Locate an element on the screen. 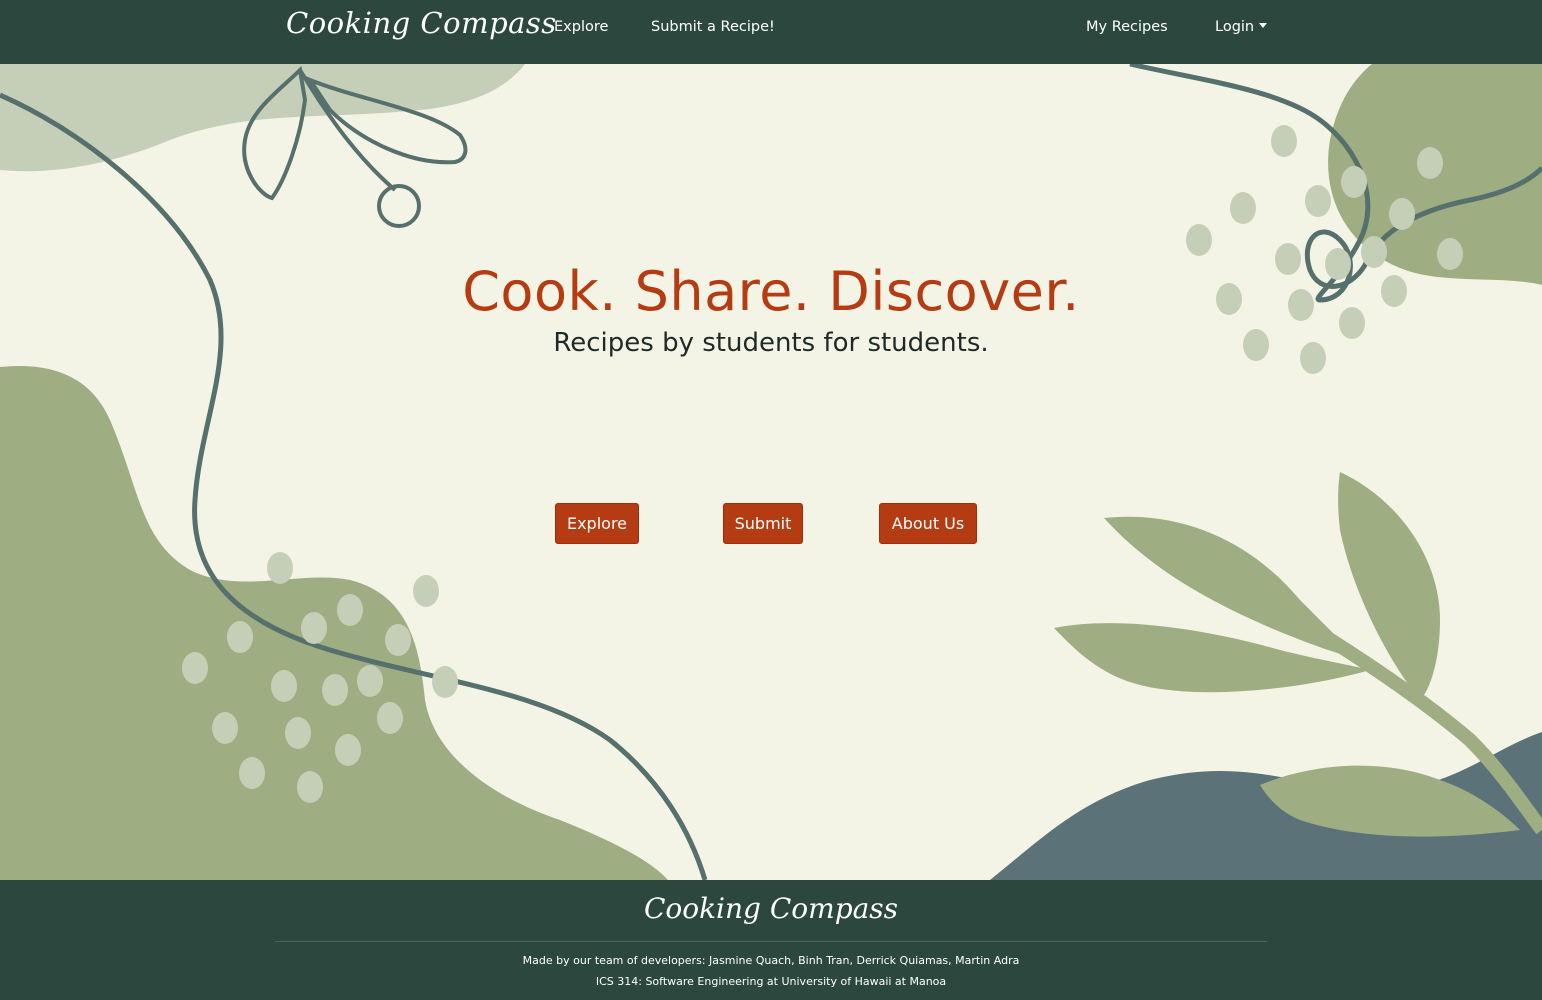  nav-login-dropdown: Login is located at coordinates (1241, 27).